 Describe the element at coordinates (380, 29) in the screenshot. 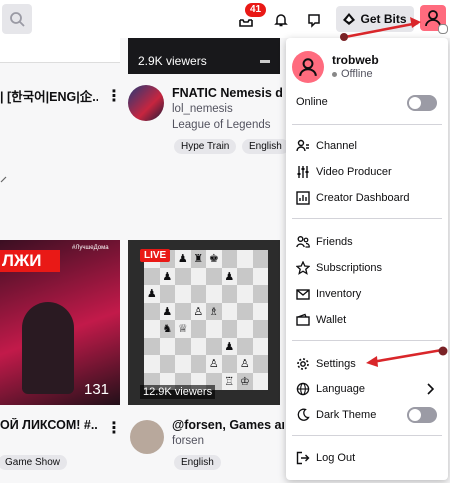

I see `annotation-arrow-avatar` at that location.